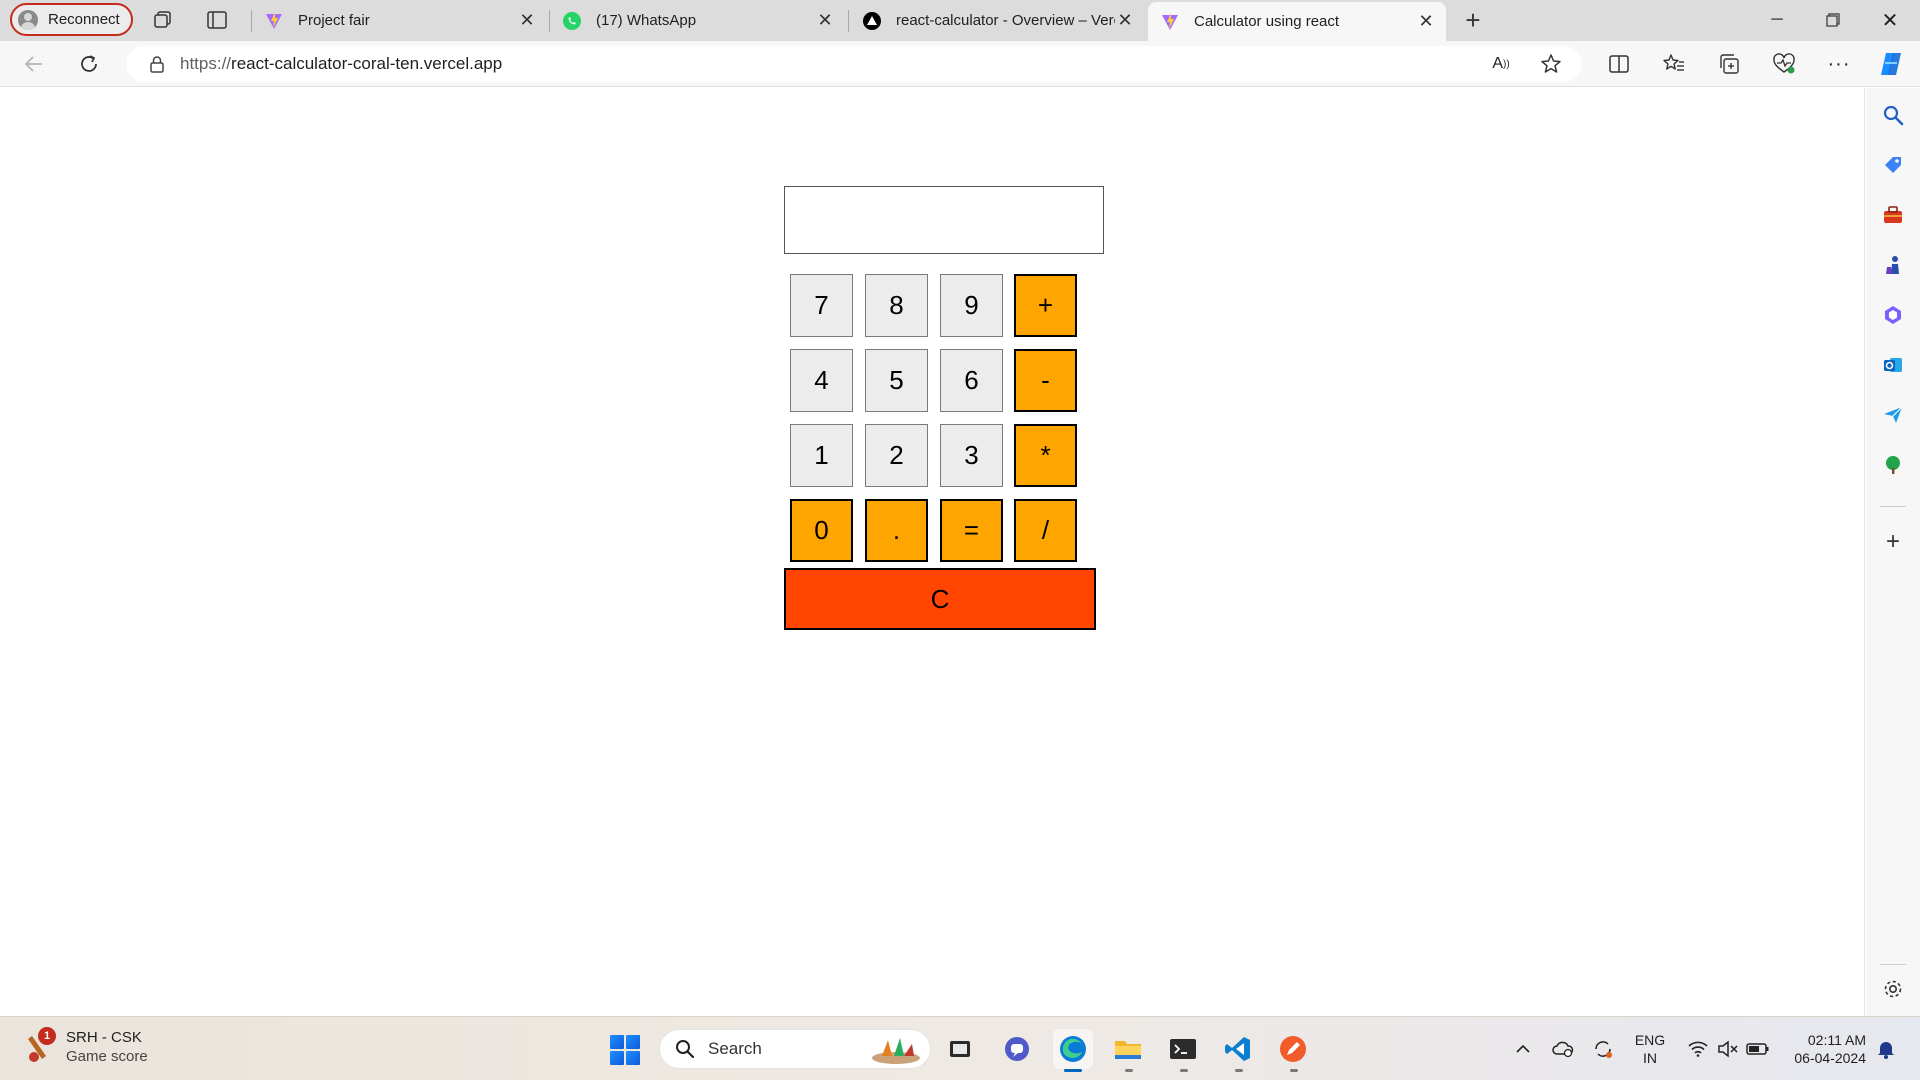 Image resolution: width=1920 pixels, height=1080 pixels. Describe the element at coordinates (1297, 21) in the screenshot. I see `tab-calculator: Calculator using react ✕` at that location.